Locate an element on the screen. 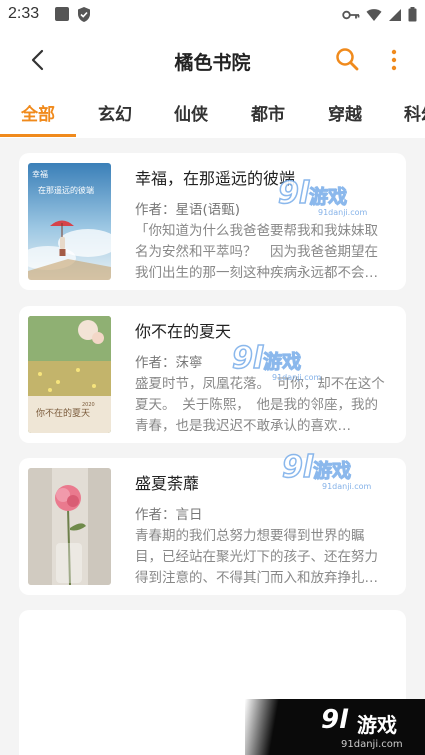 This screenshot has width=425, height=755. app-bar: 橘色书院 is located at coordinates (212, 60).